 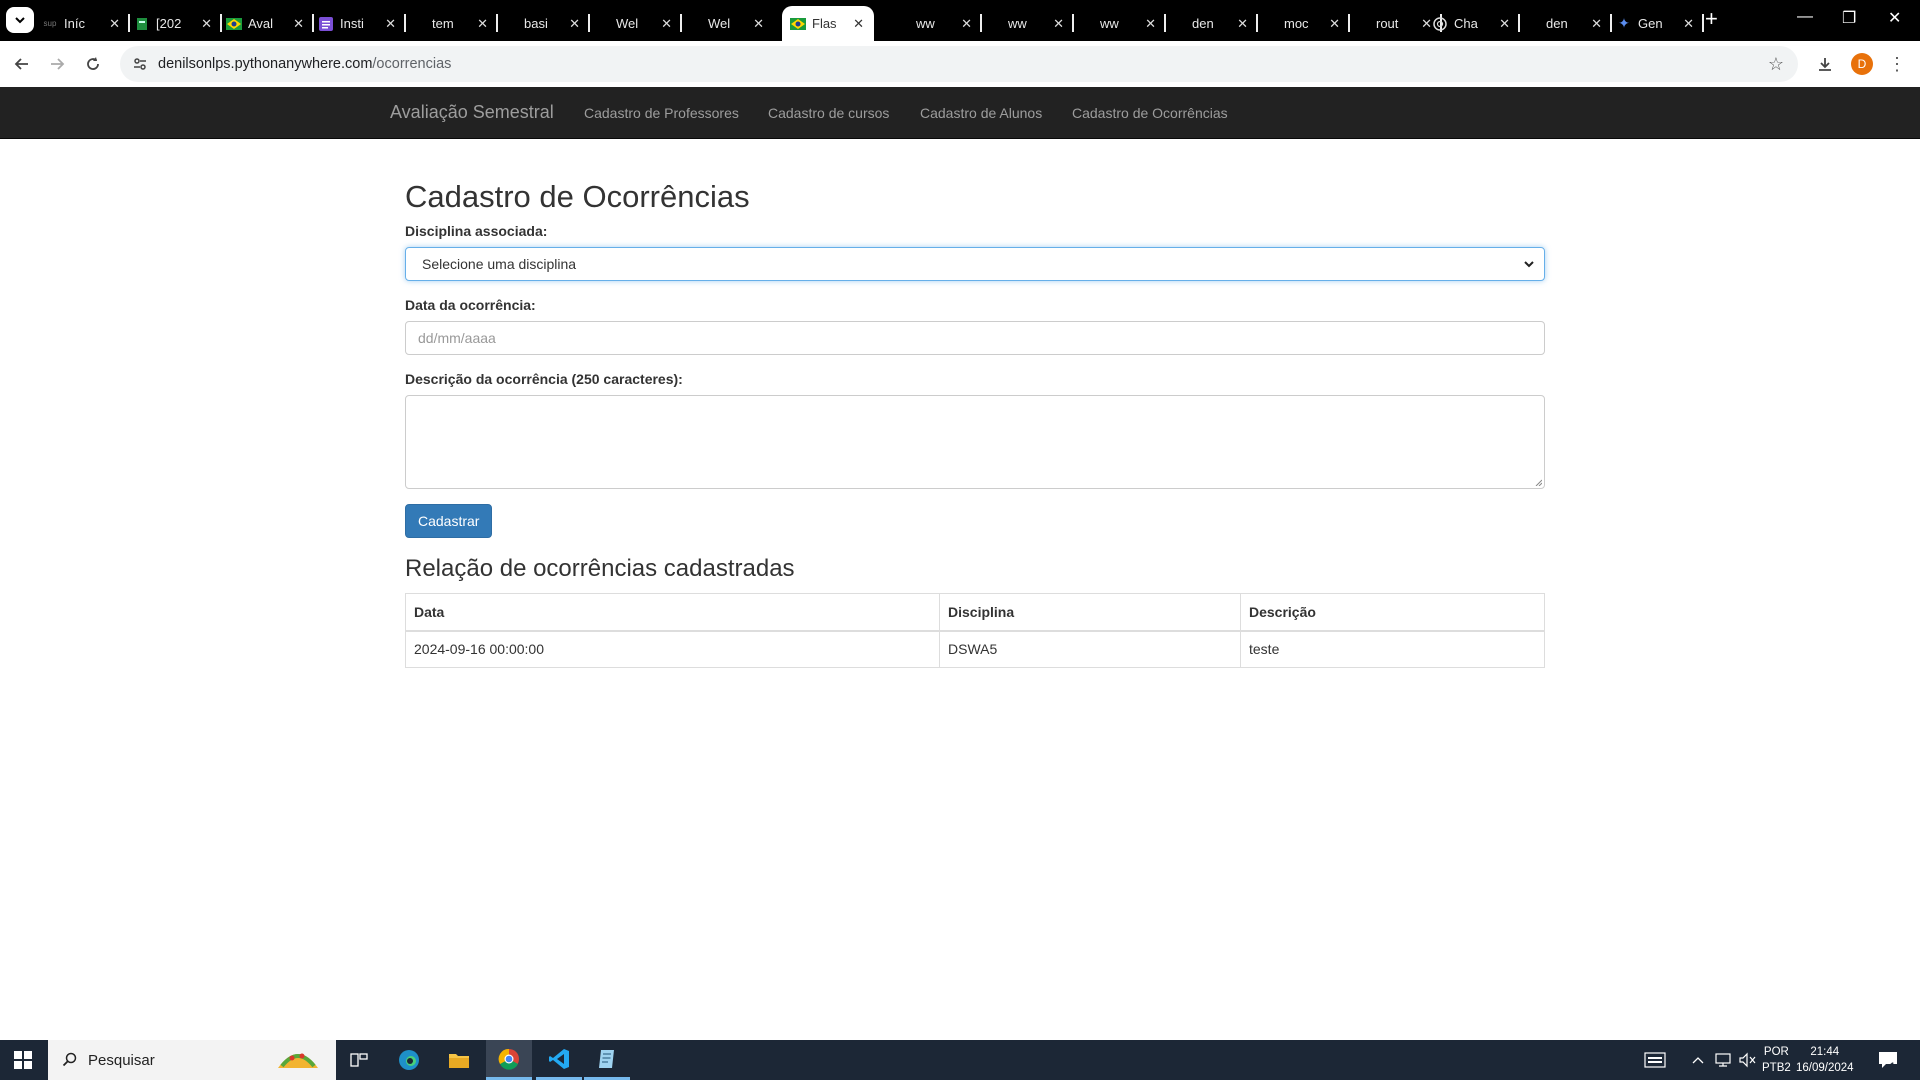 I want to click on language-indicator: POR PTB2, so click(x=1776, y=1060).